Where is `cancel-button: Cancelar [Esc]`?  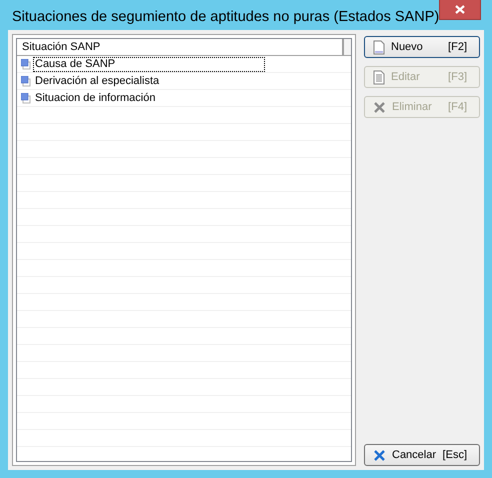
cancel-button: Cancelar [Esc] is located at coordinates (422, 455).